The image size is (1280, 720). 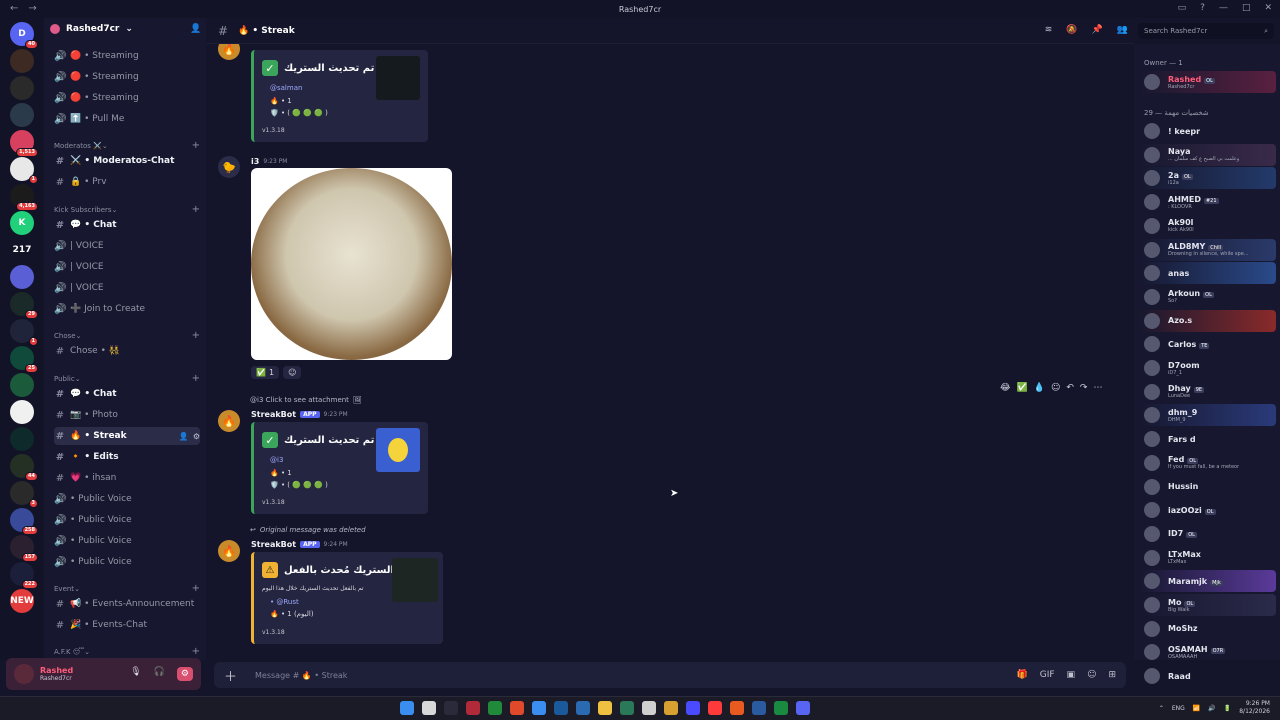 What do you see at coordinates (1122, 30) in the screenshot?
I see `member-list-icon: 👥` at bounding box center [1122, 30].